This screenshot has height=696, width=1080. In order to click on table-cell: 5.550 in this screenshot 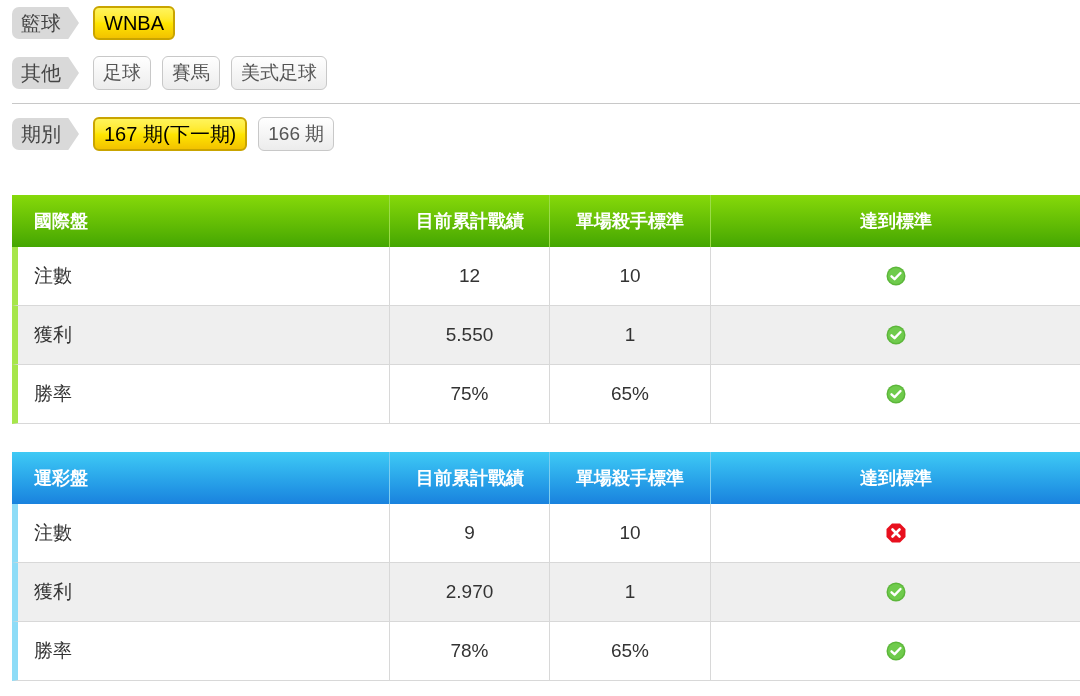, I will do `click(469, 335)`.